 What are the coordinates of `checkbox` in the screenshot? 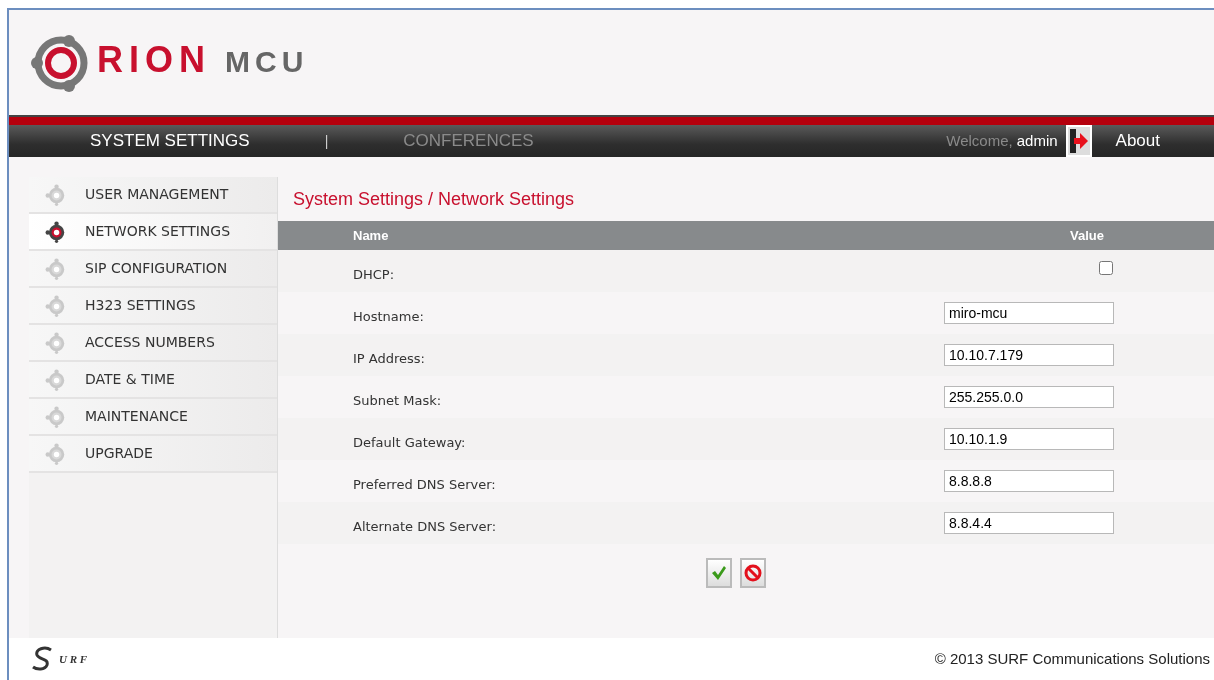 It's located at (1106, 268).